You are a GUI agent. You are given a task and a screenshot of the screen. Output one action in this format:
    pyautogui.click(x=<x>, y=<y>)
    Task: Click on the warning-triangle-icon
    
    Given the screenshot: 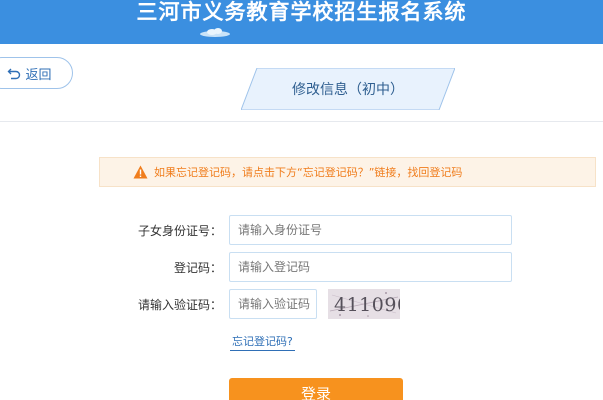 What is the action you would take?
    pyautogui.click(x=140, y=172)
    